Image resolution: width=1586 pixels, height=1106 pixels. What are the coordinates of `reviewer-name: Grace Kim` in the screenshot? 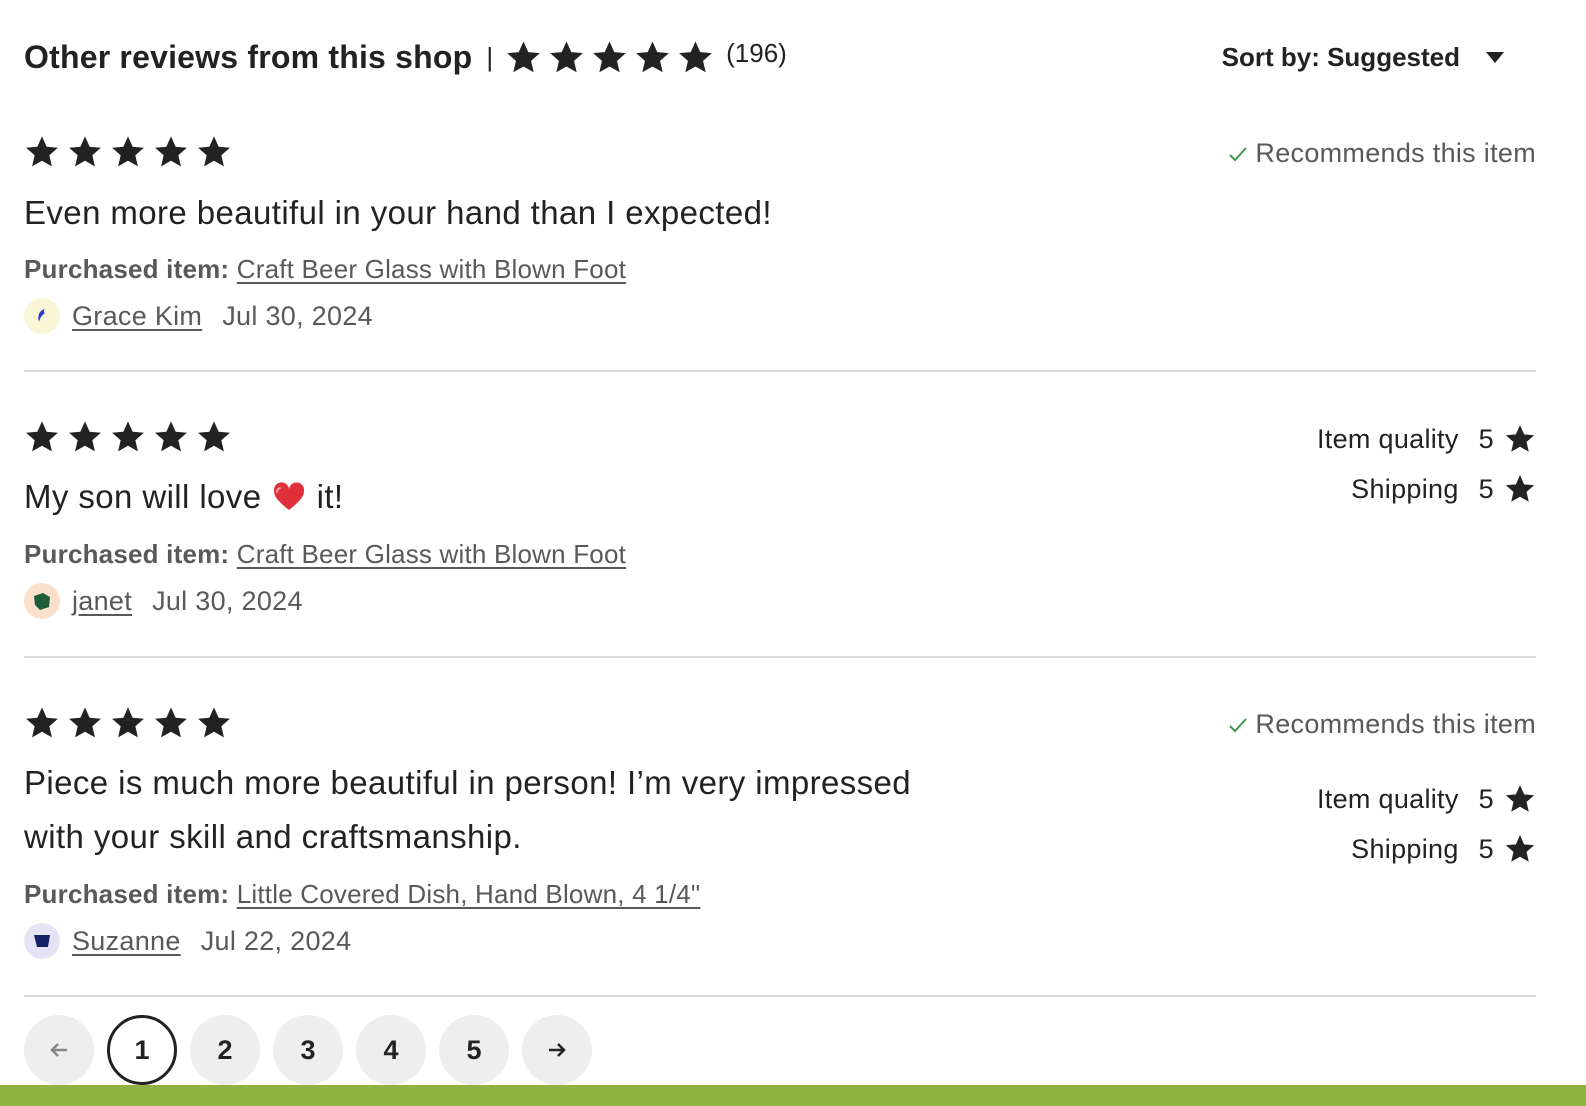 It's located at (137, 316).